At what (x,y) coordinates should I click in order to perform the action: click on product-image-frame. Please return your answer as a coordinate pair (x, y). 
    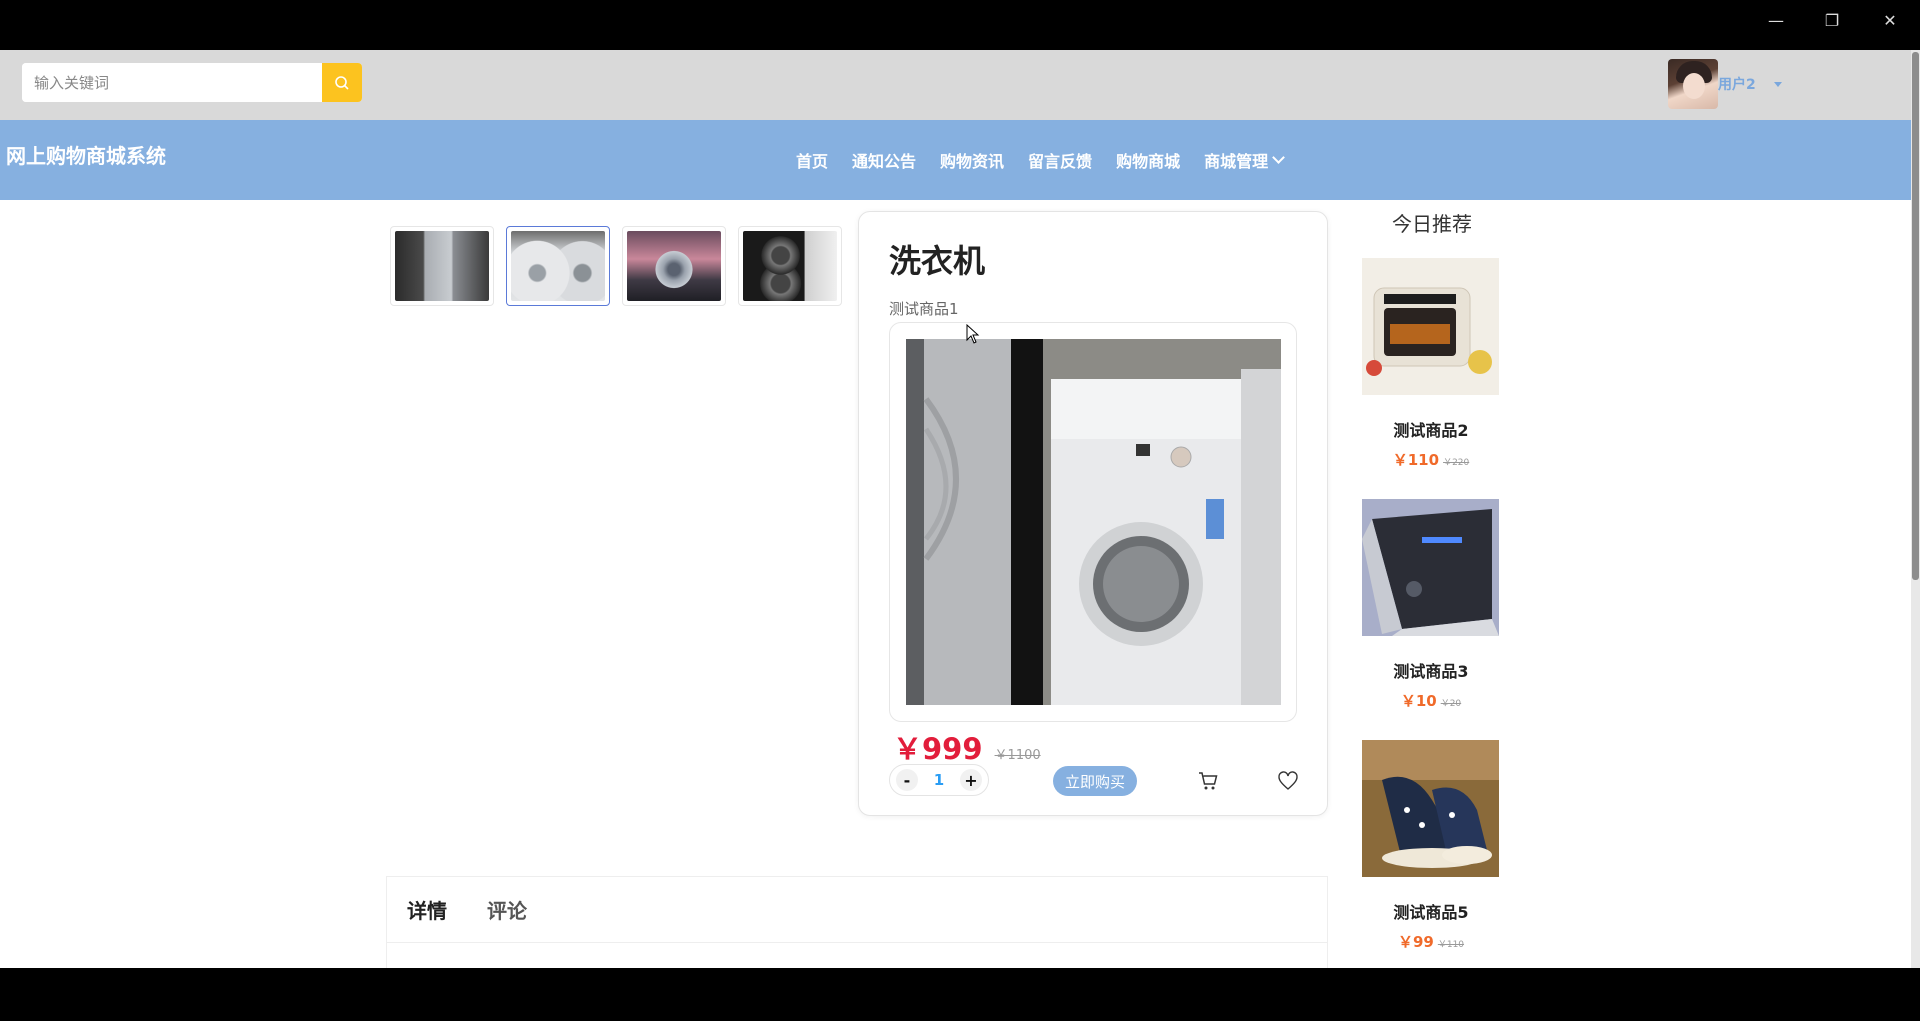
    Looking at the image, I should click on (1093, 522).